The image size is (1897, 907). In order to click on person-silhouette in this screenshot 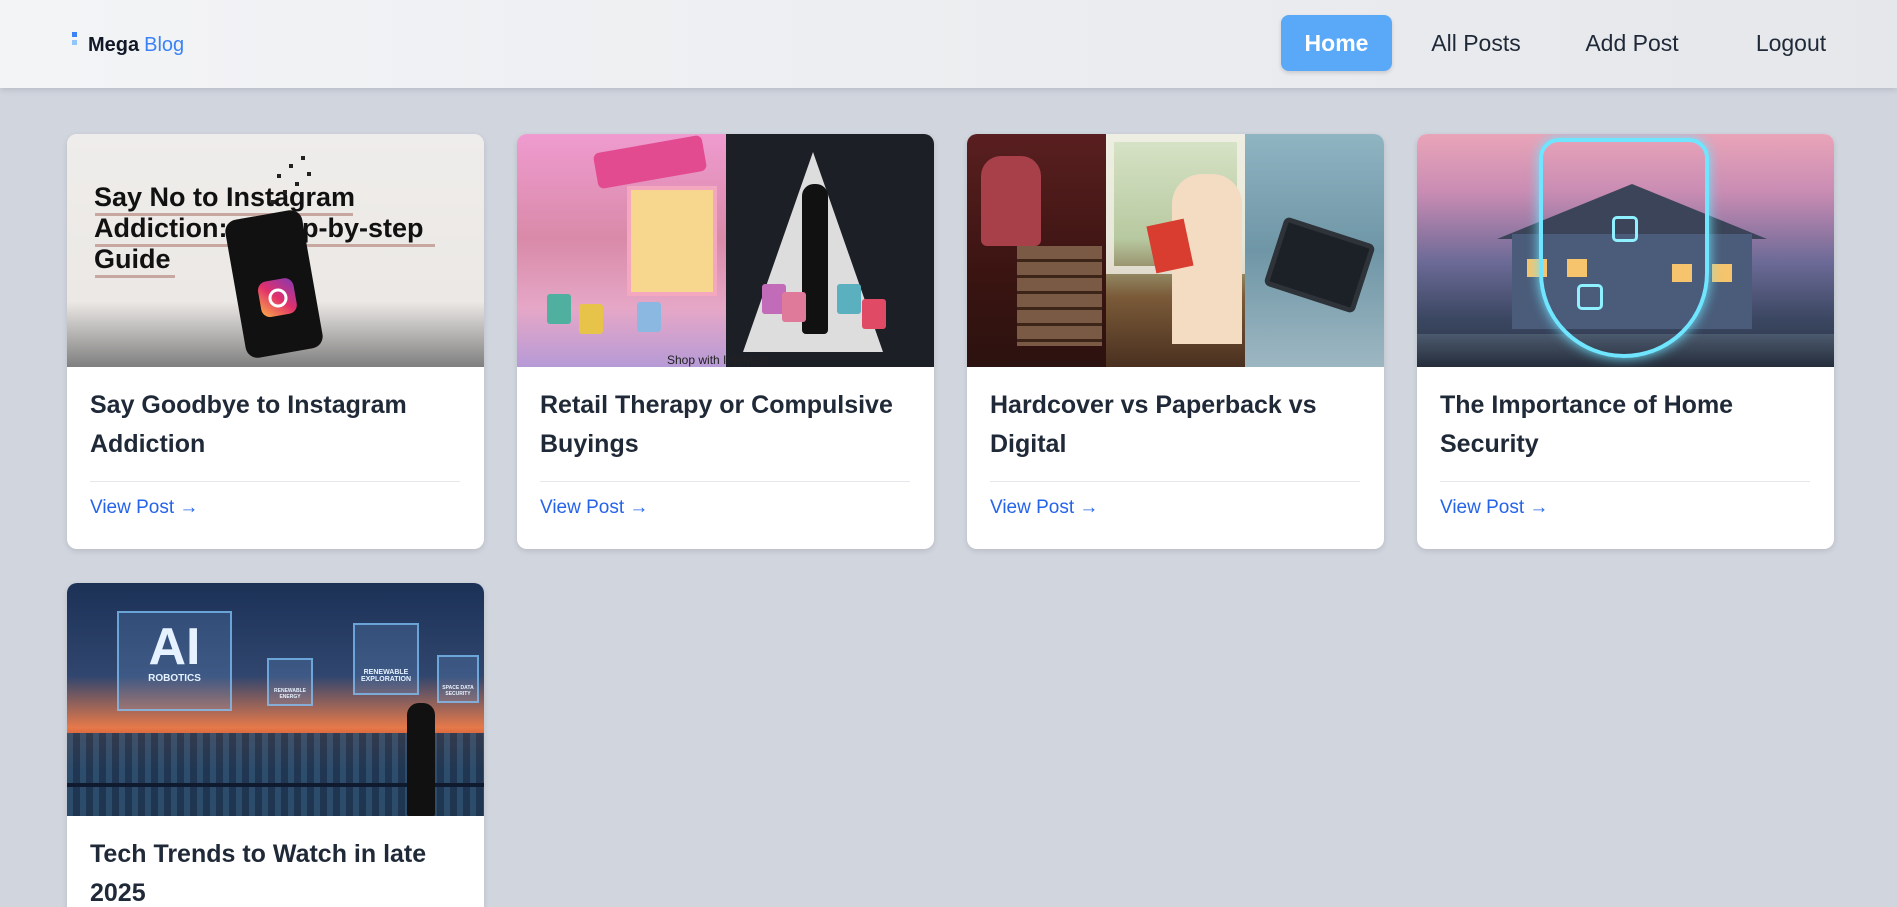, I will do `click(421, 759)`.